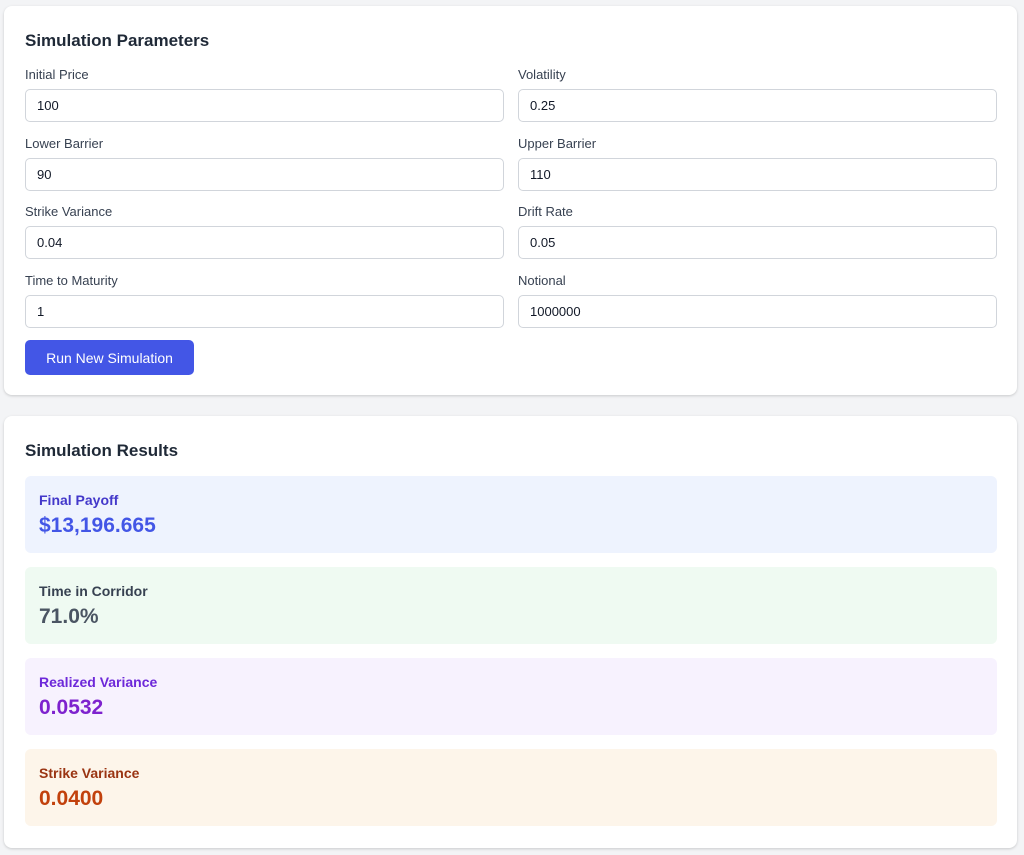 This screenshot has width=1024, height=855. Describe the element at coordinates (89, 773) in the screenshot. I see `strike-variance-result-label: Strike Variance` at that location.